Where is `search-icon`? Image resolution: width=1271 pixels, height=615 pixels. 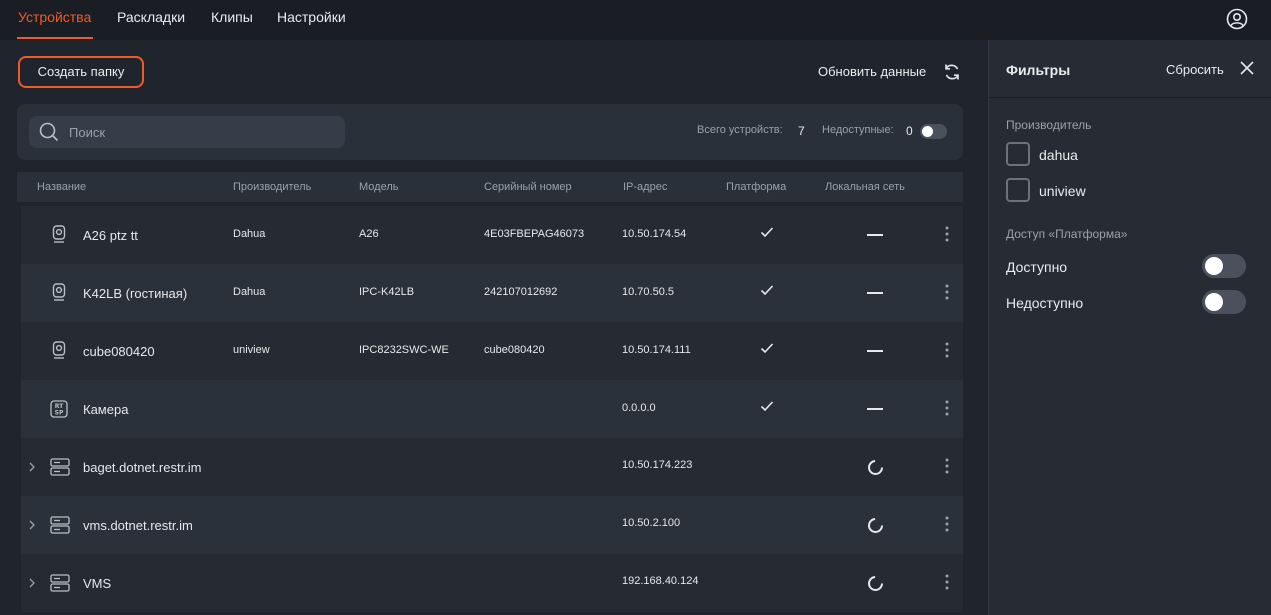 search-icon is located at coordinates (49, 132).